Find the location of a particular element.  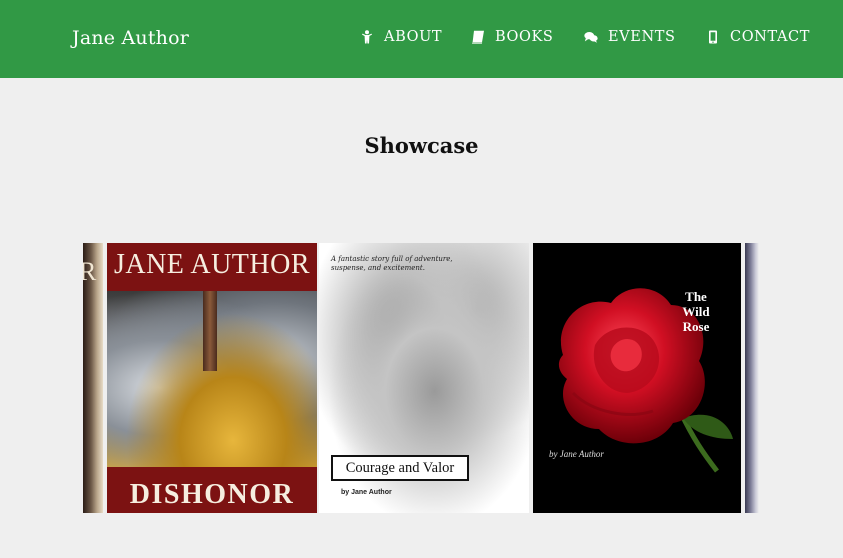

top-navbar: Jane Author ABOUT BOOKS EVENTS CONTACT is located at coordinates (421, 39).